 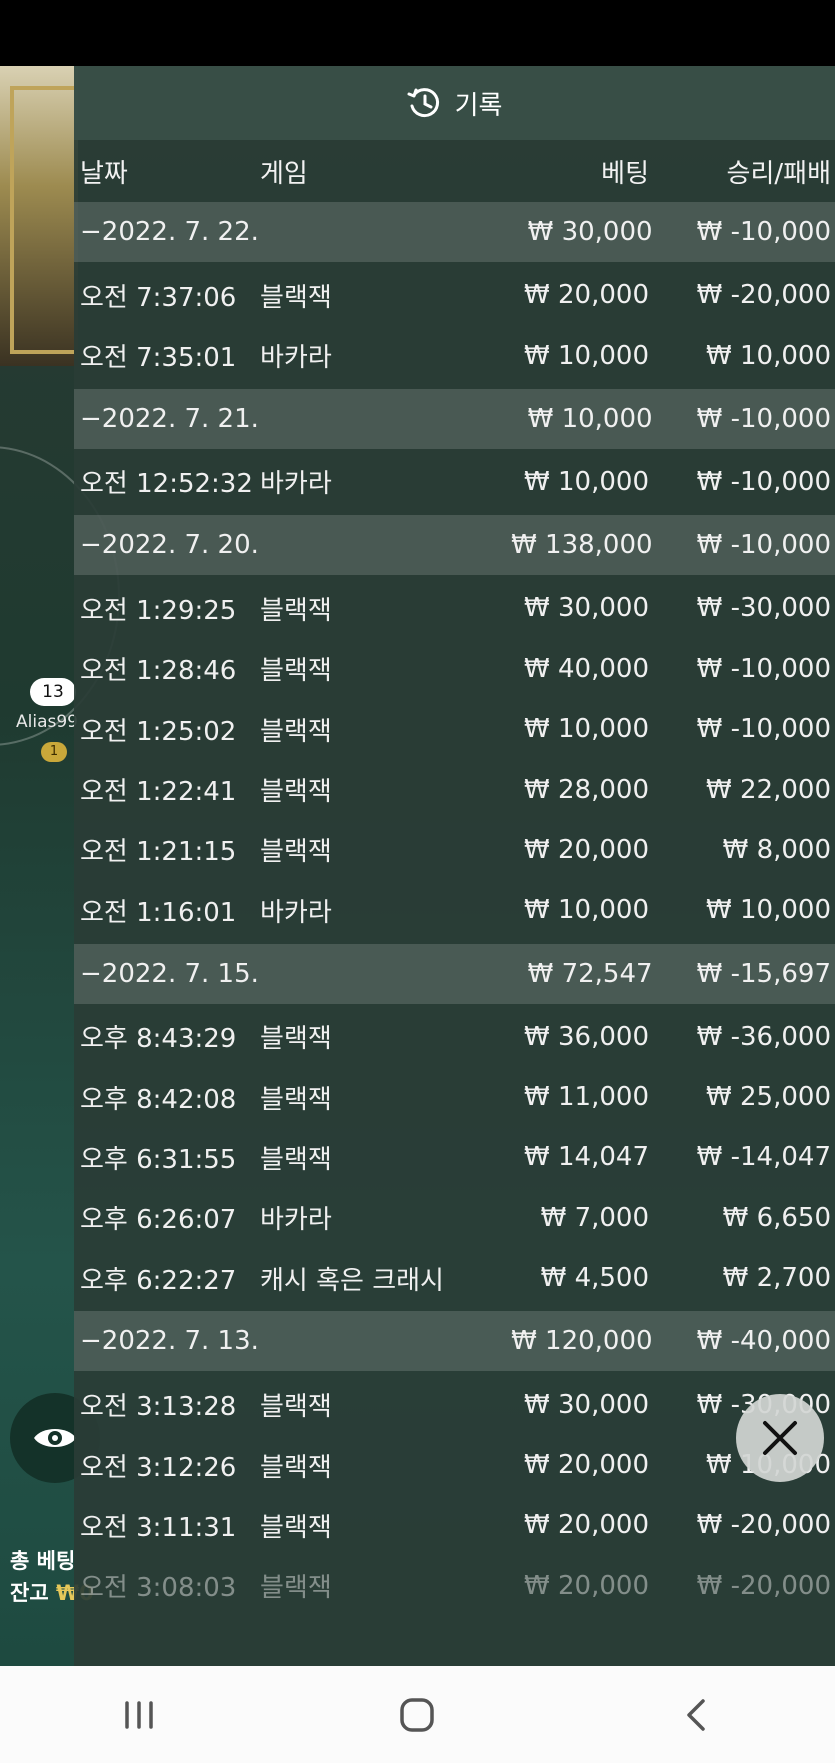 I want to click on date-group-row: −2022. 7. 22. ₩ 30,000 ₩ -10,000, so click(x=454, y=232).